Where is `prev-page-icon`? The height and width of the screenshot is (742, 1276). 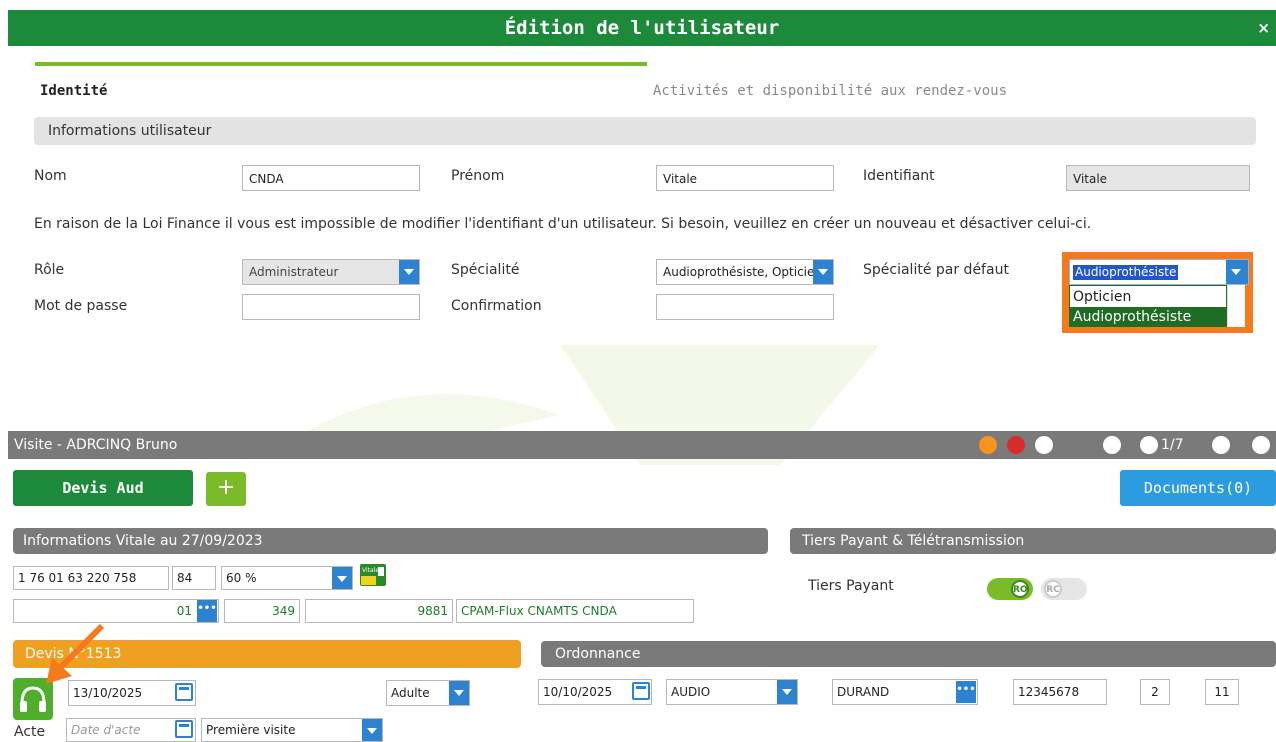
prev-page-icon is located at coordinates (1149, 445).